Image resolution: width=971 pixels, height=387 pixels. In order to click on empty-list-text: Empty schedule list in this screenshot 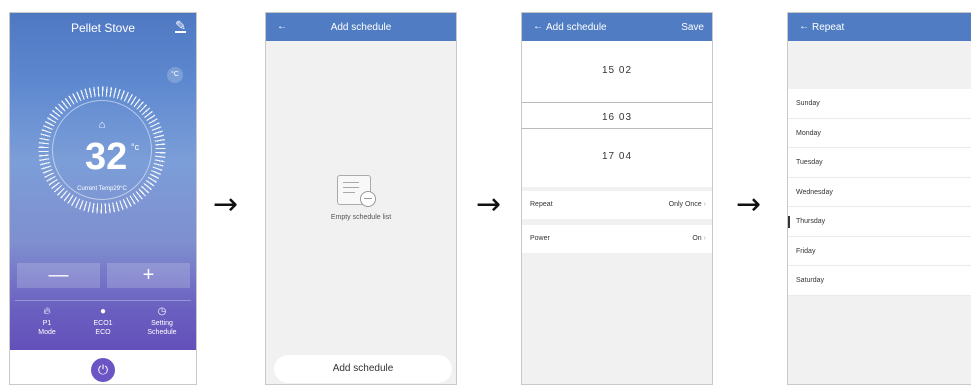, I will do `click(361, 217)`.